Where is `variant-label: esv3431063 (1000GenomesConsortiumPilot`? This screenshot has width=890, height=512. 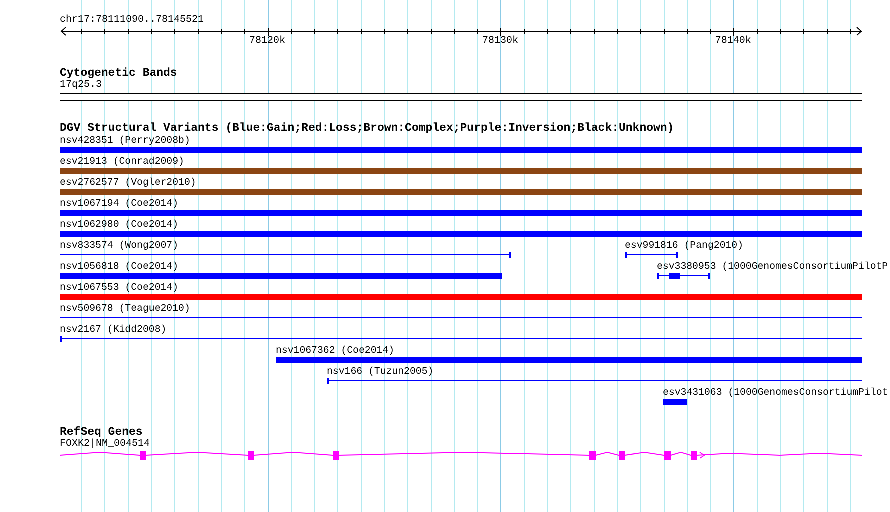
variant-label: esv3431063 (1000GenomesConsortiumPilot is located at coordinates (775, 392).